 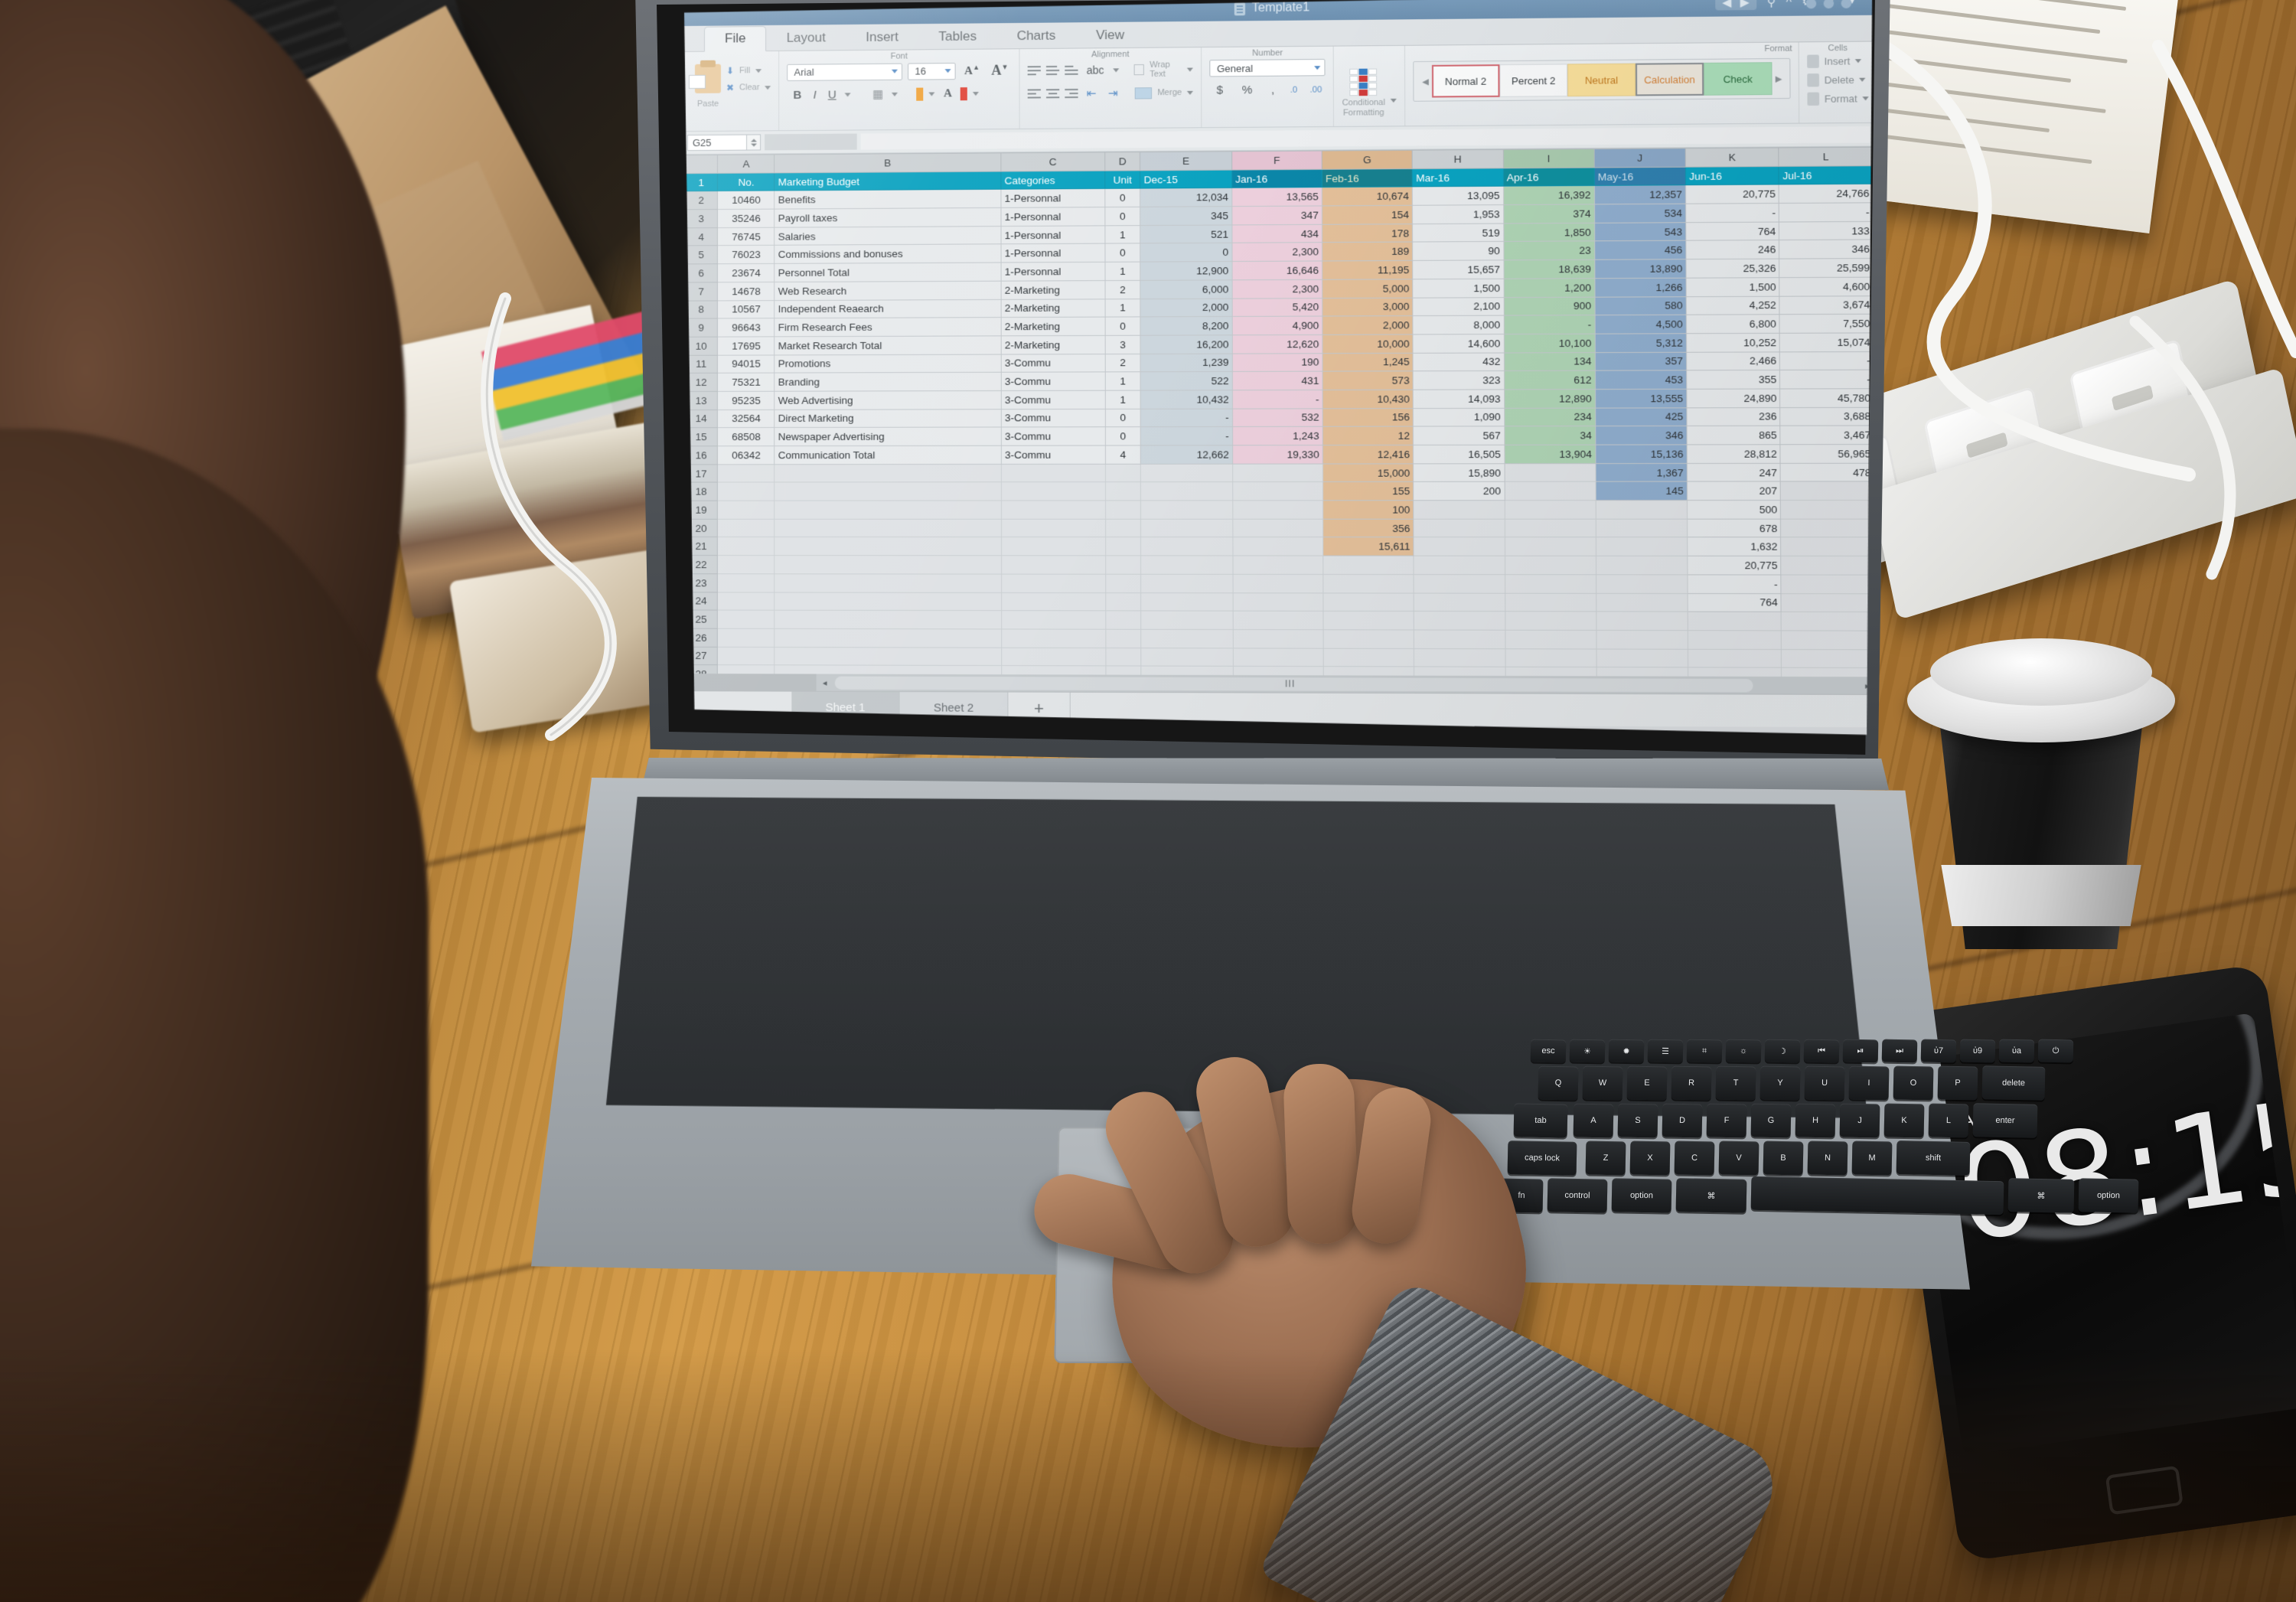 I want to click on table-row: 21 15,611 1,632, so click(x=1279, y=546).